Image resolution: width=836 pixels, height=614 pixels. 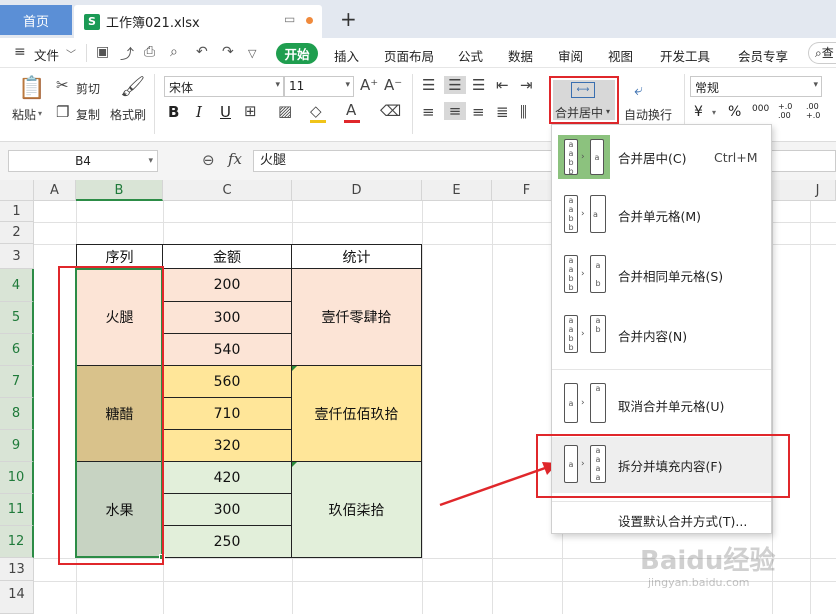 What do you see at coordinates (208, 160) in the screenshot?
I see `zoom-icon: ⊖` at bounding box center [208, 160].